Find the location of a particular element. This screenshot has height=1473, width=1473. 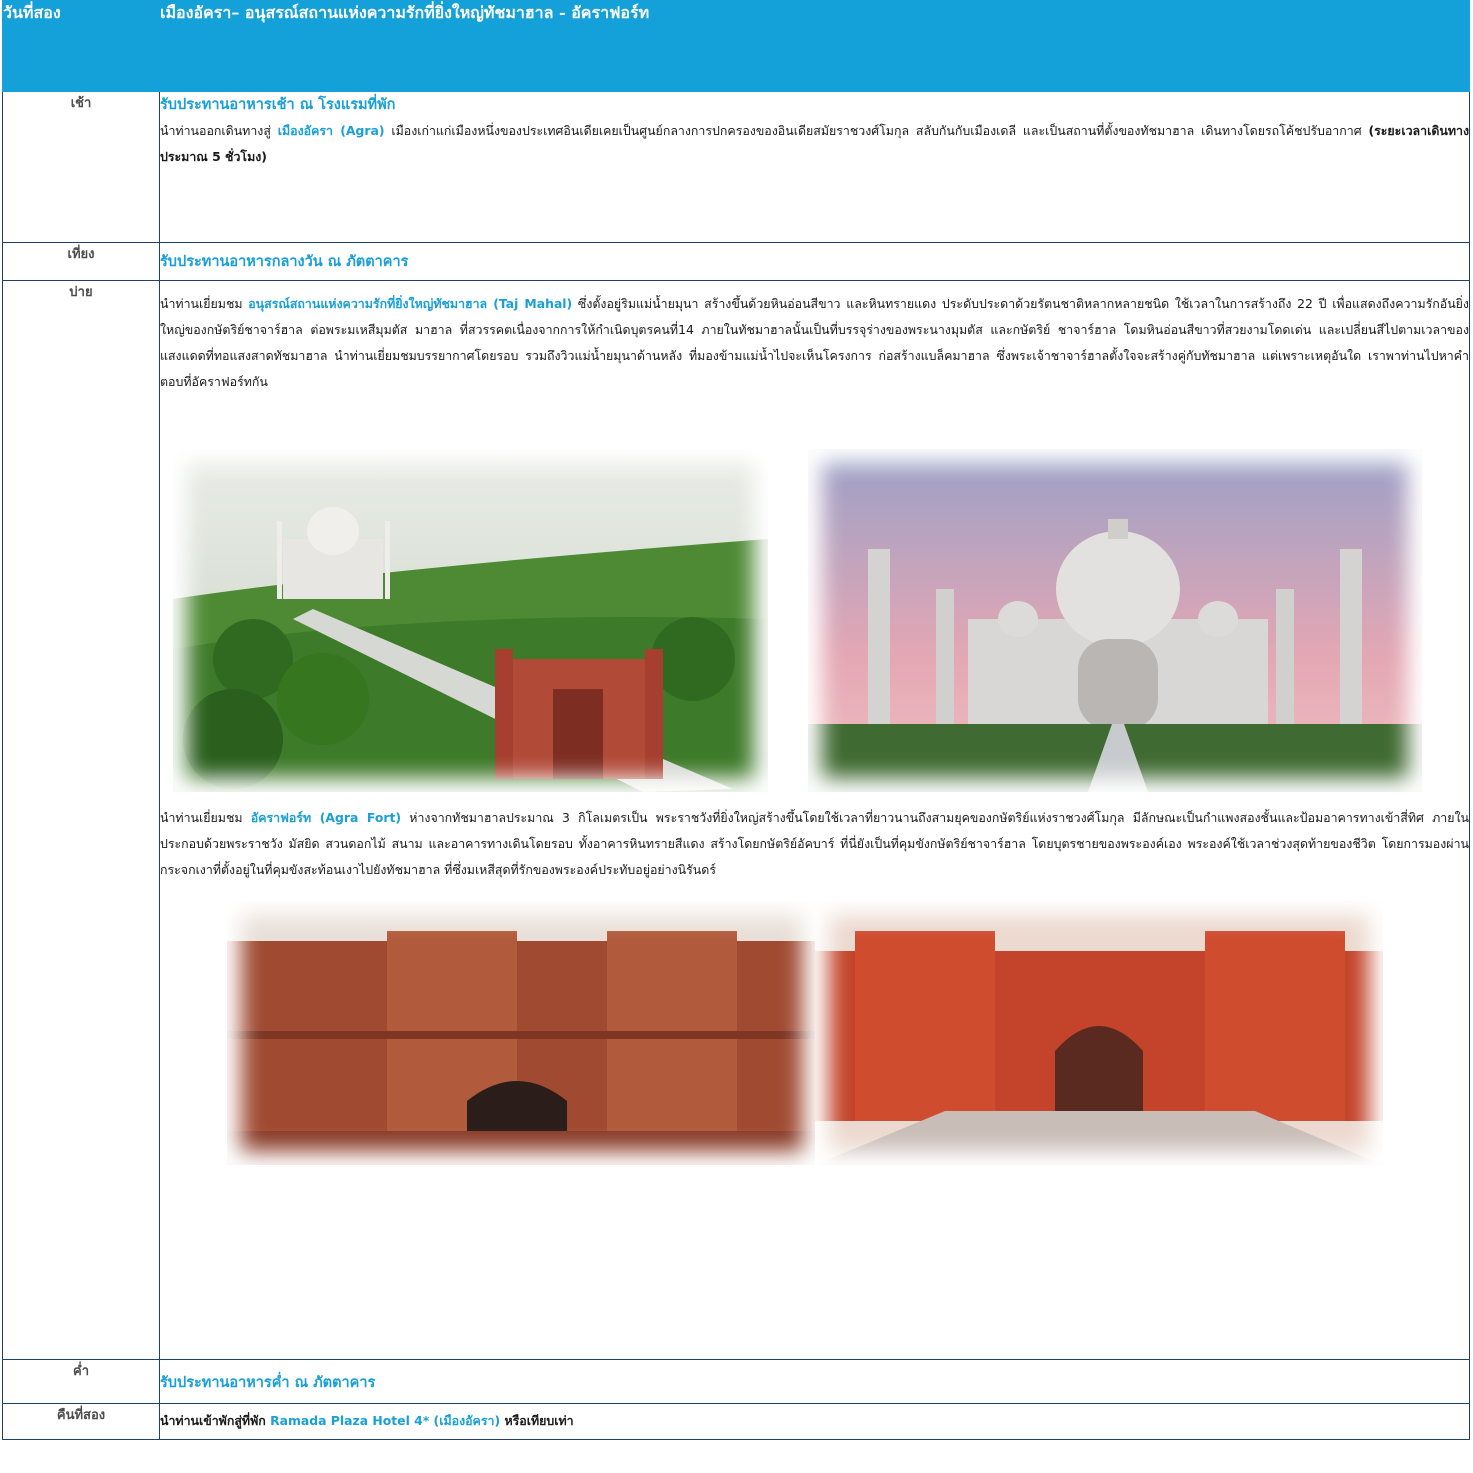

meal-dinner: รับประทานอาหารค่ำ ณ ภัตตาคาร is located at coordinates (268, 1382).